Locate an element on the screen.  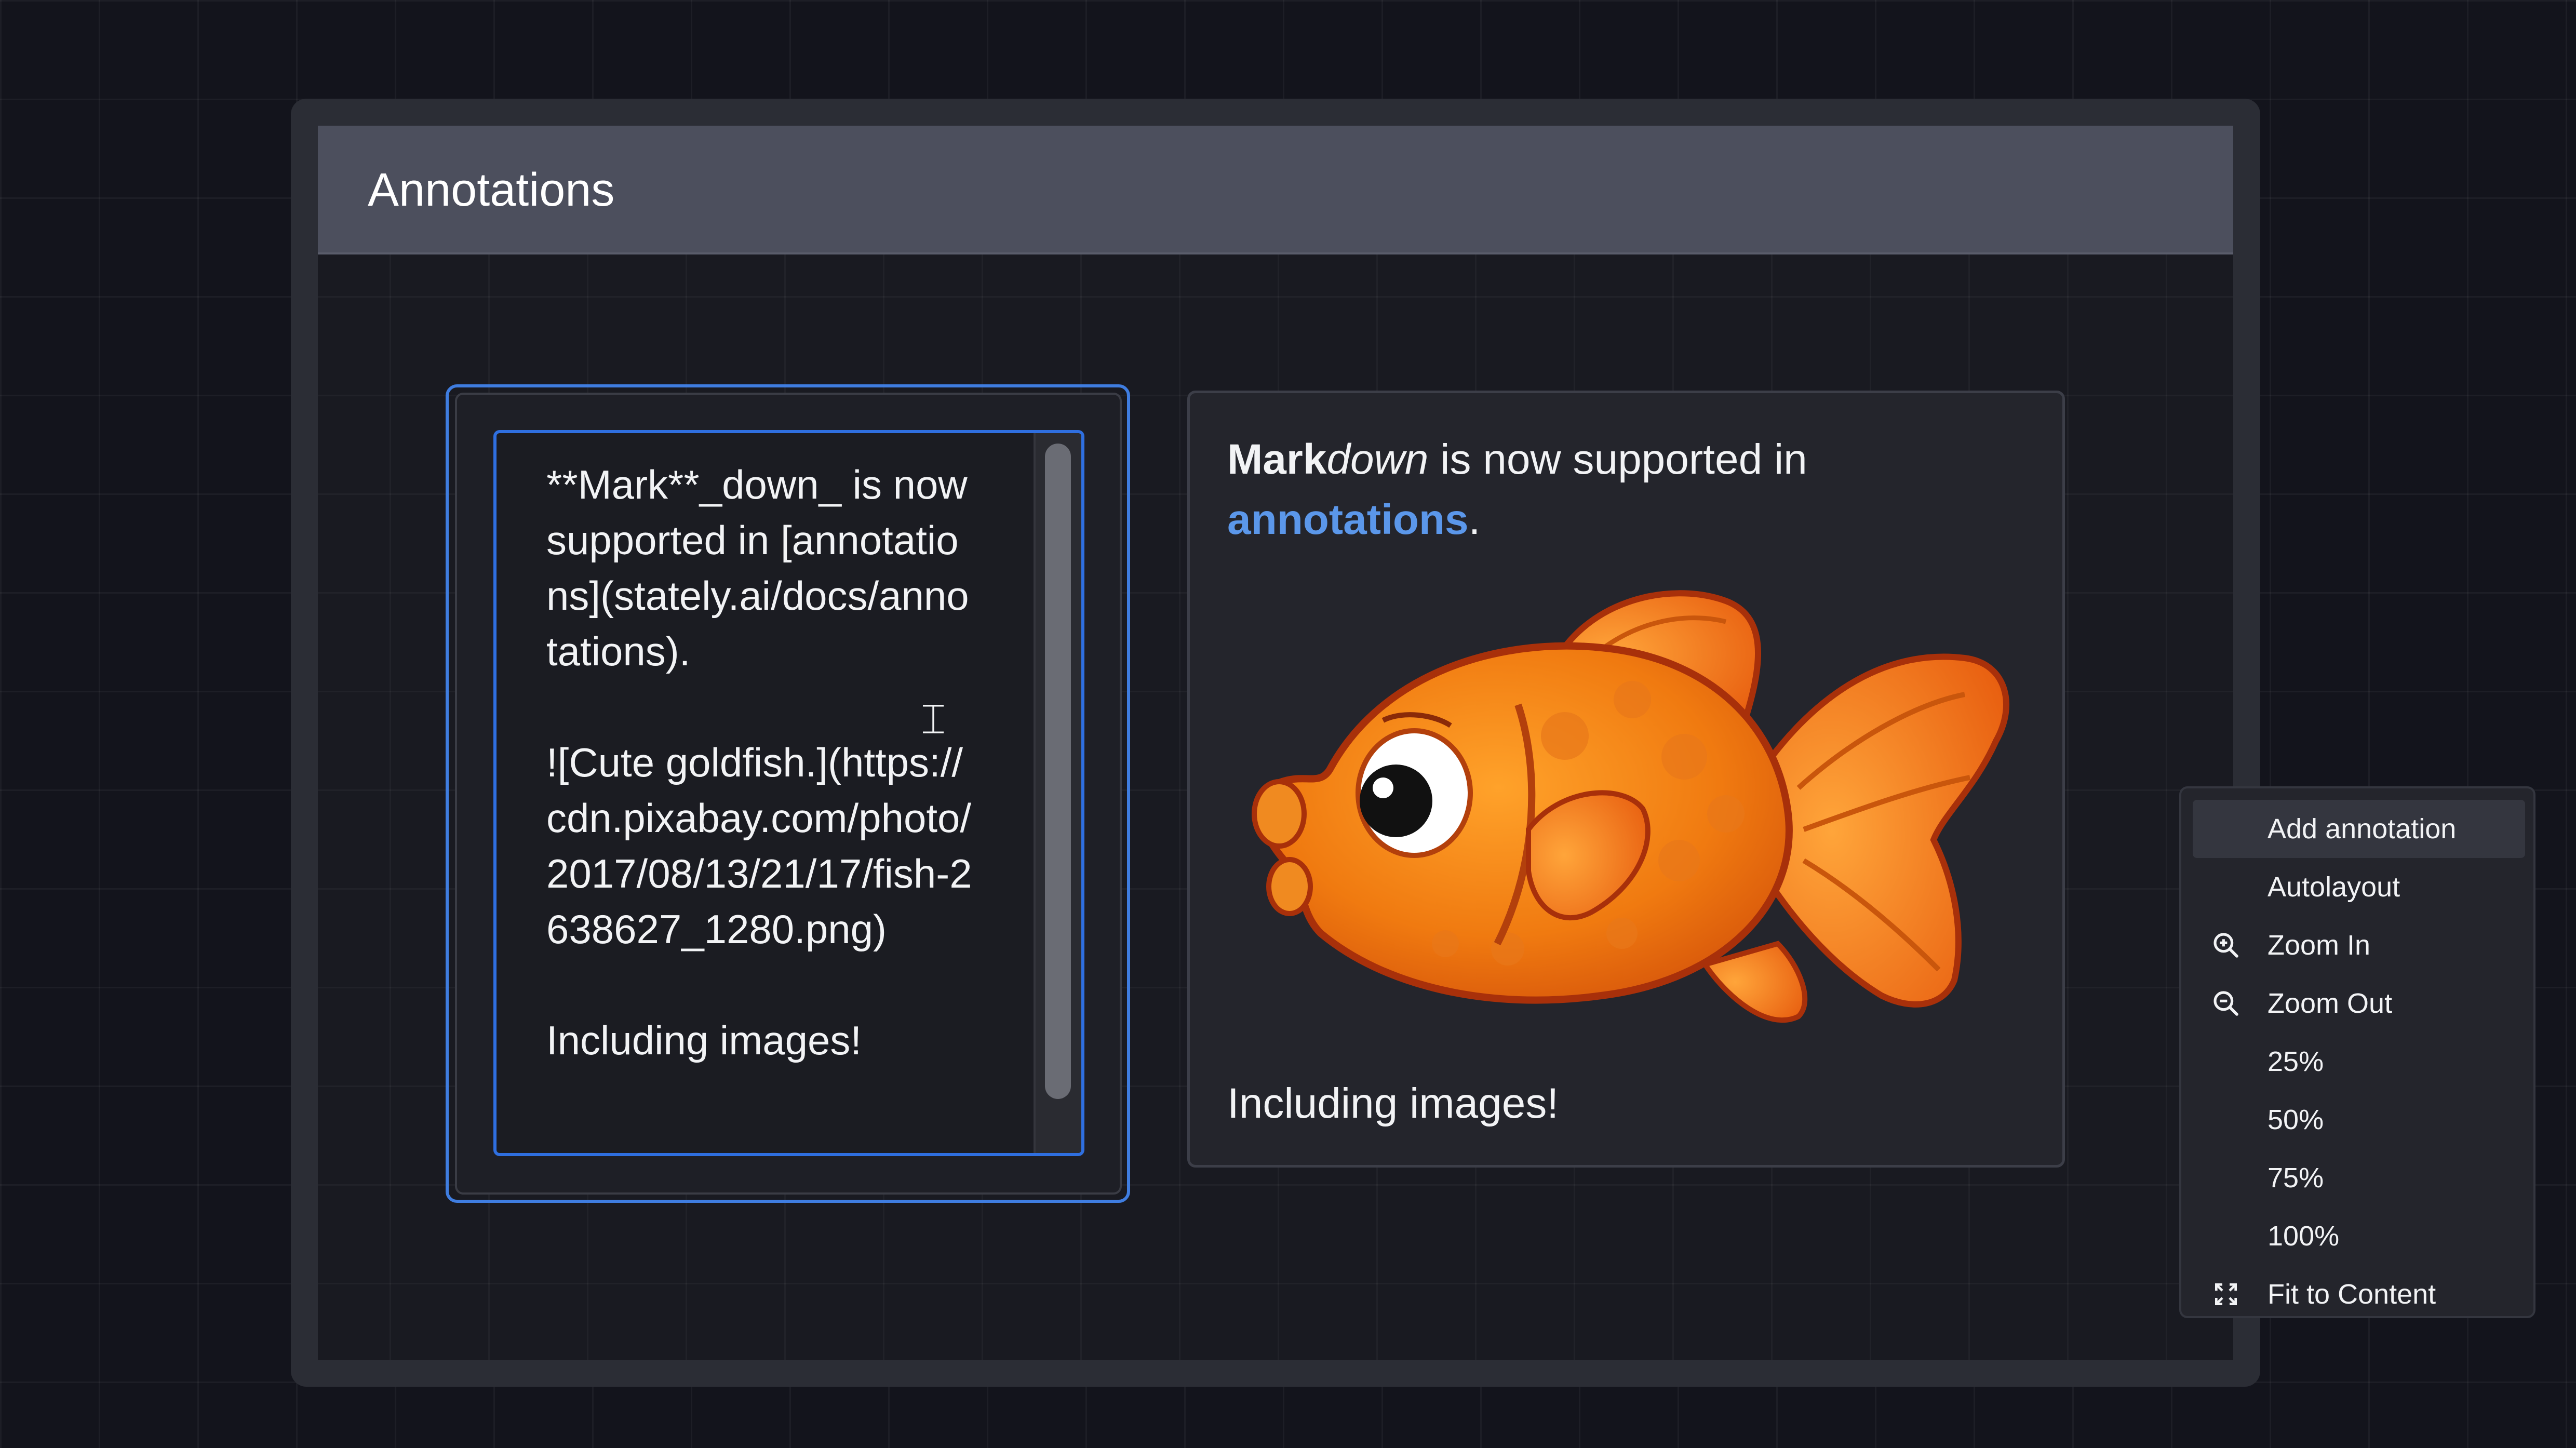
textarea-scrollbar is located at coordinates (1058, 793).